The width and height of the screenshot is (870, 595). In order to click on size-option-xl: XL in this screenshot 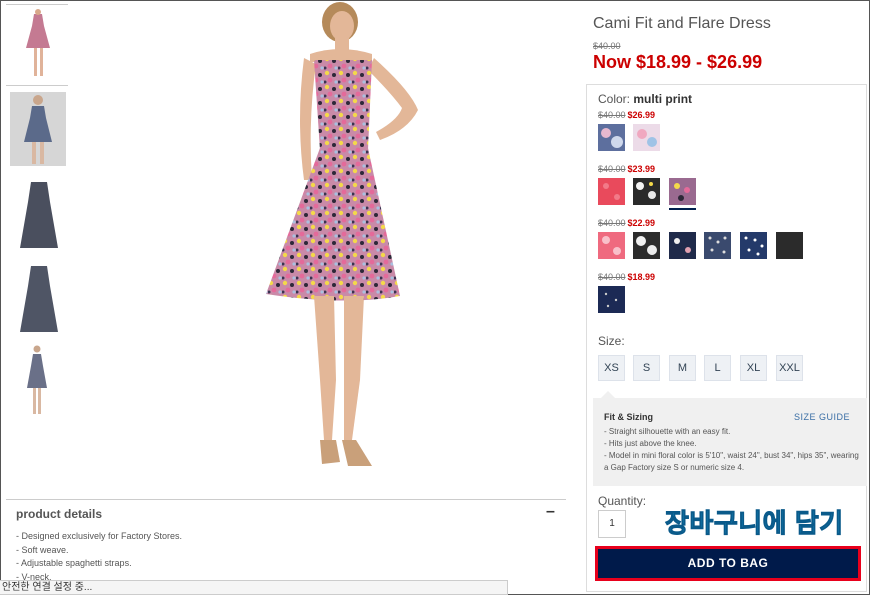, I will do `click(753, 368)`.